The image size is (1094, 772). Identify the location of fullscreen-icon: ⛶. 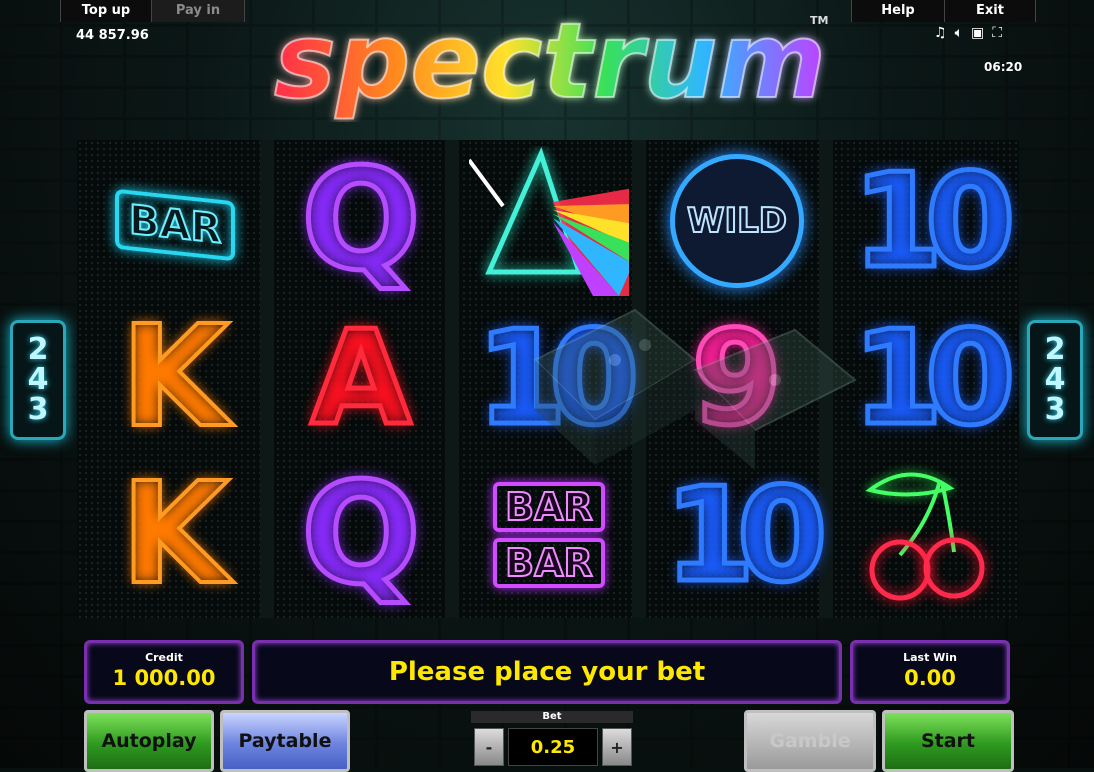
(997, 33).